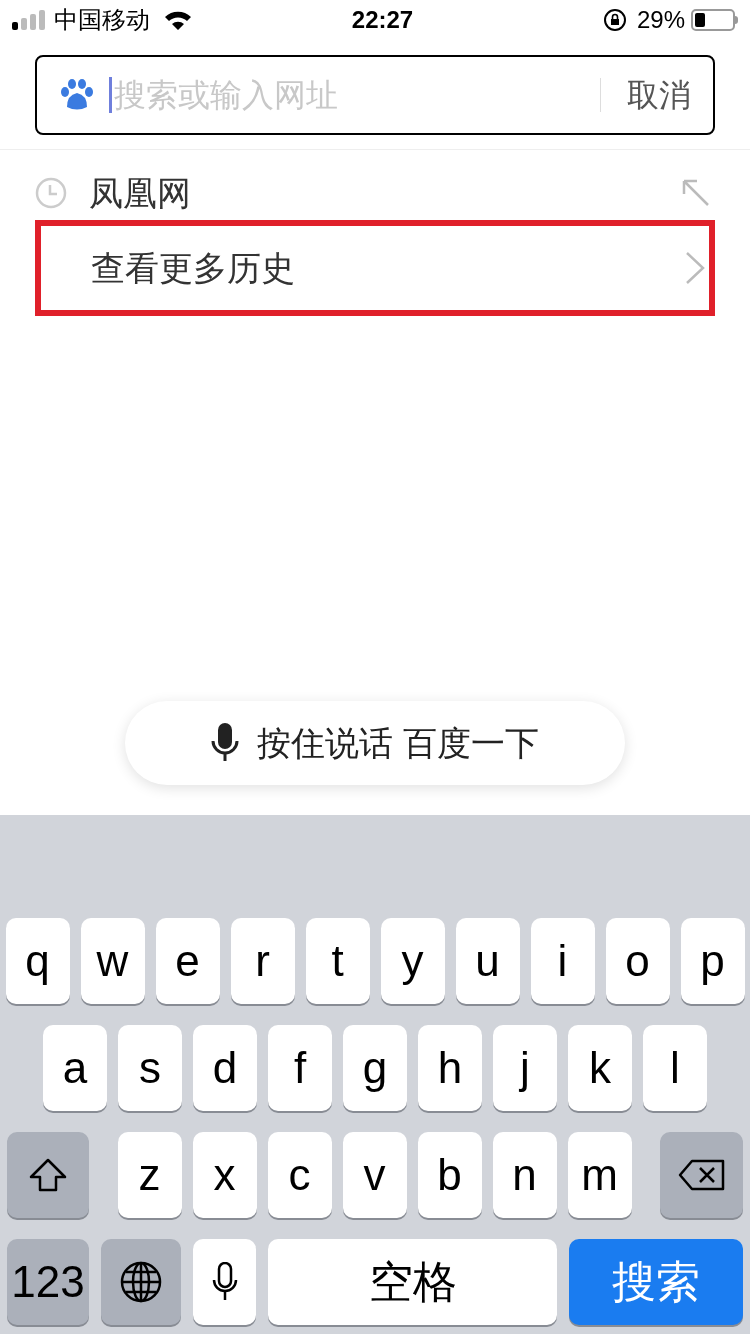  I want to click on battery-percent: 29%, so click(660, 20).